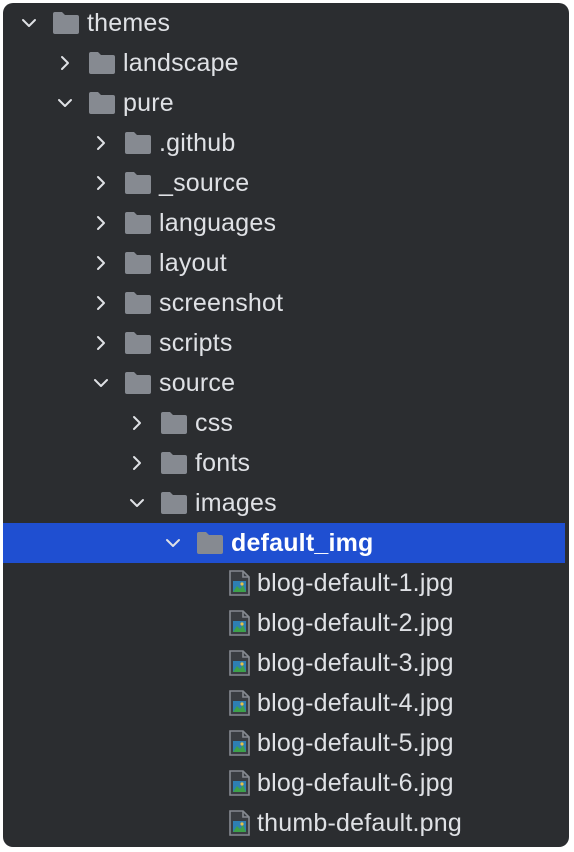 The width and height of the screenshot is (574, 852). Describe the element at coordinates (218, 223) in the screenshot. I see `tree-item-label: languages` at that location.